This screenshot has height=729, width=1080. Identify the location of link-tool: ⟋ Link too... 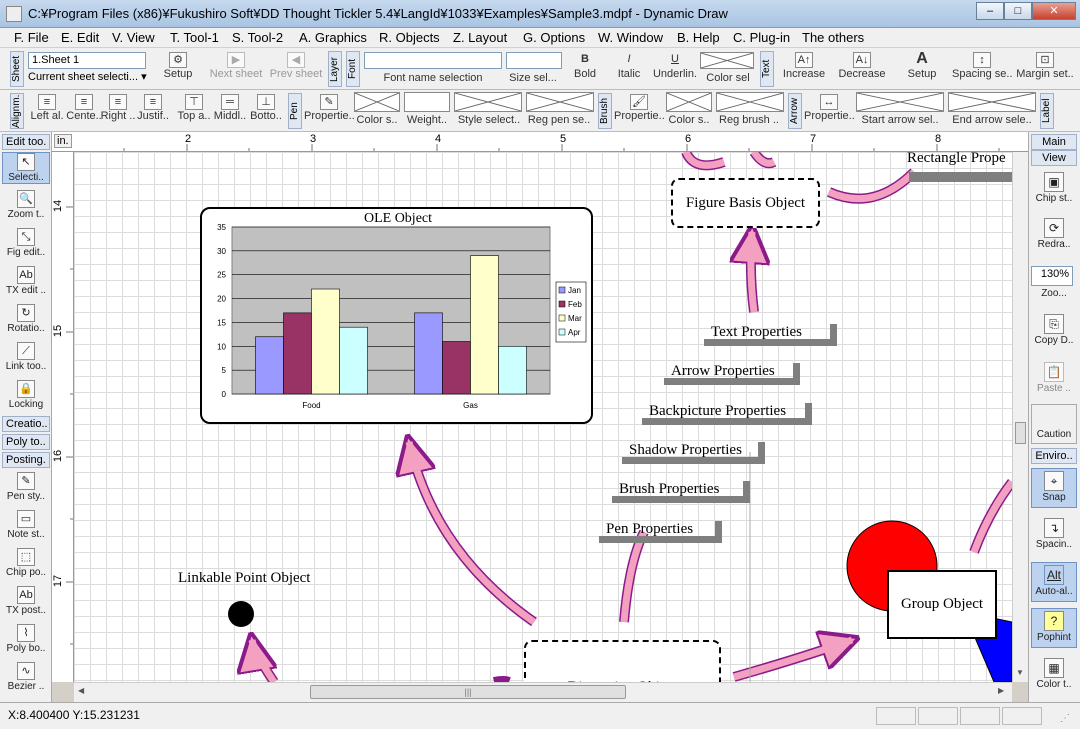
(26, 357).